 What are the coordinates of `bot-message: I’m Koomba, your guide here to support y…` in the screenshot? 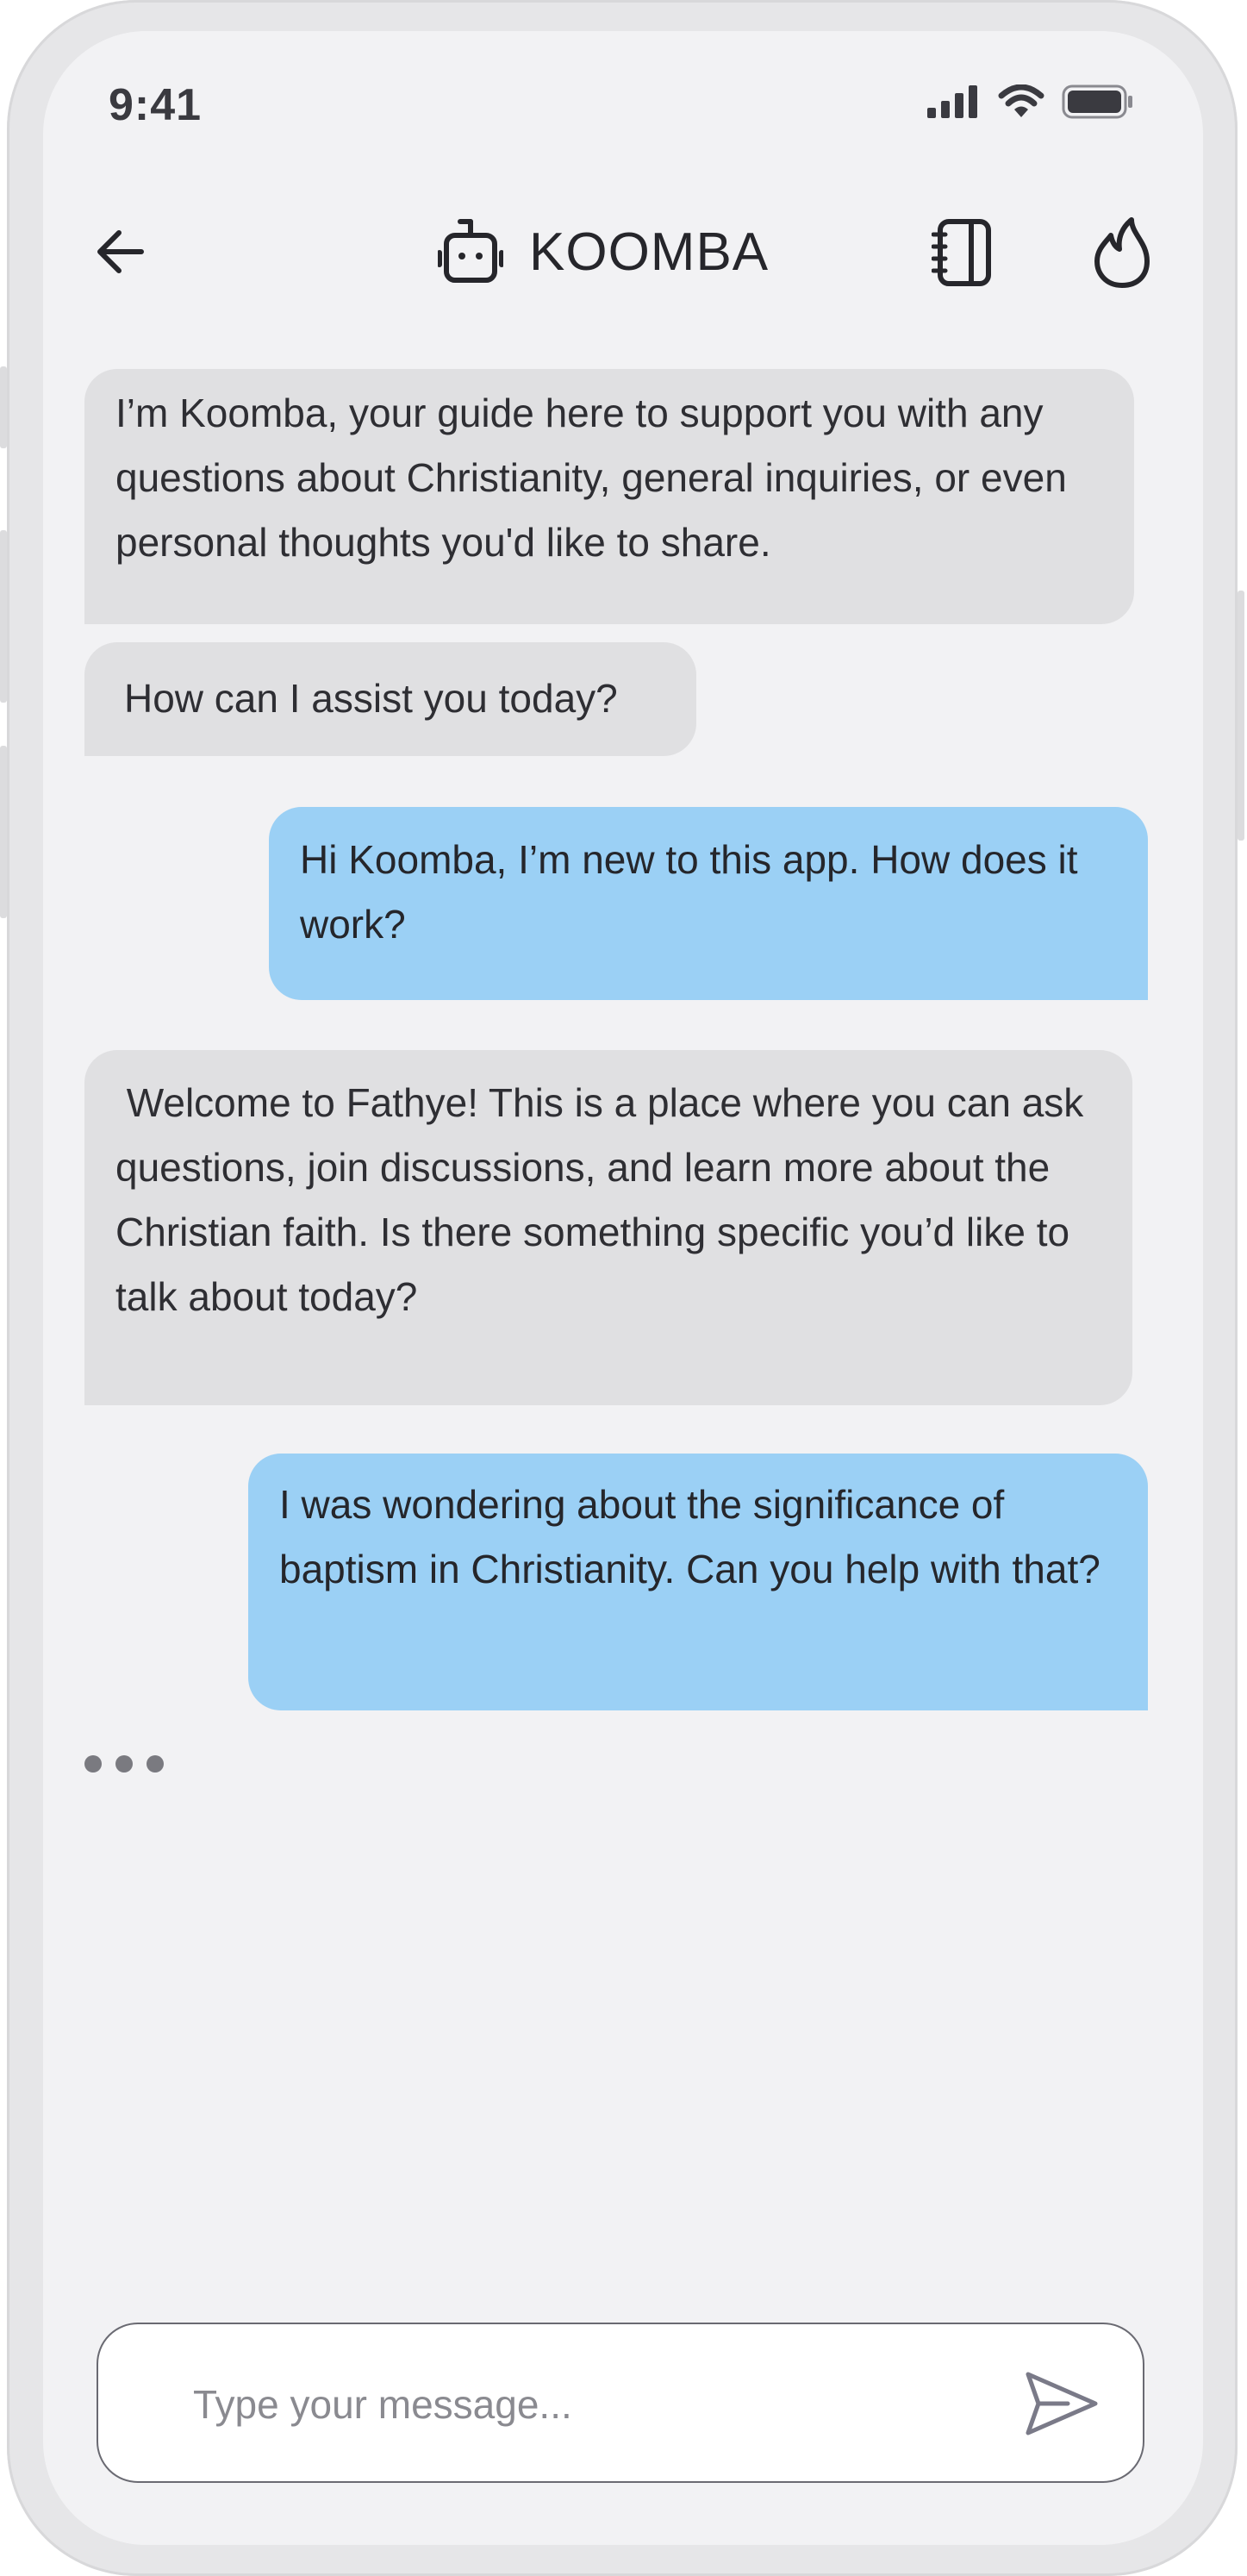 It's located at (609, 496).